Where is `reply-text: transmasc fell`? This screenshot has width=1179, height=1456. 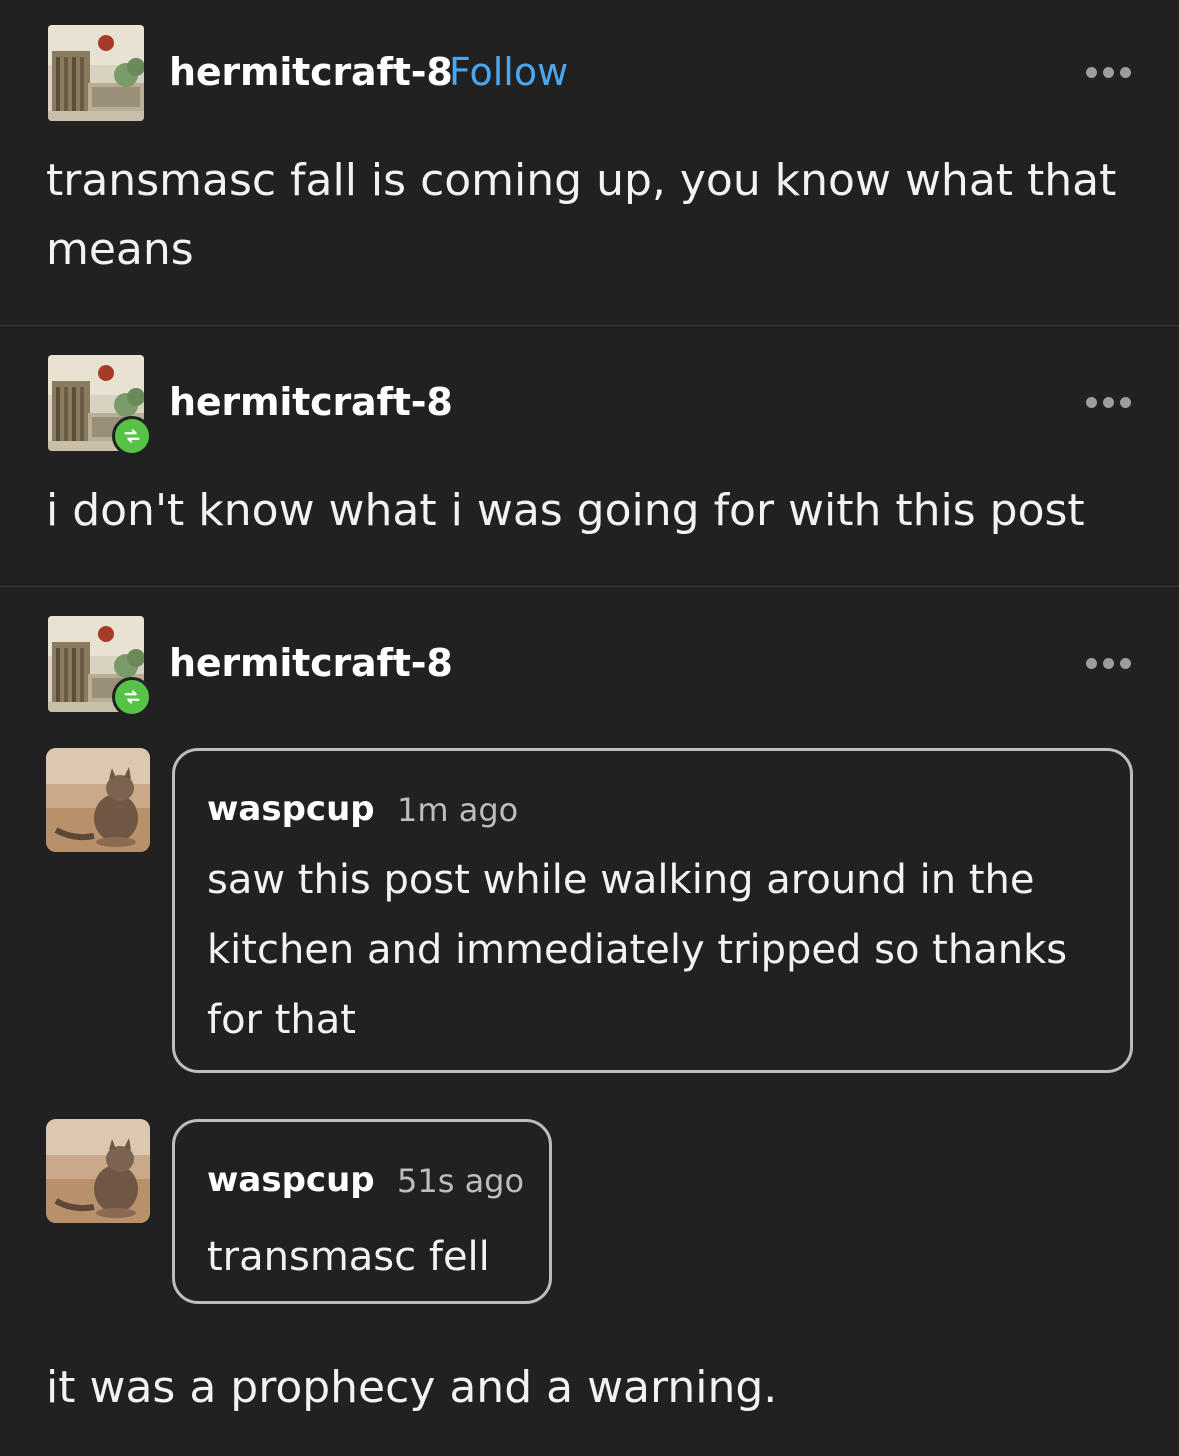 reply-text: transmasc fell is located at coordinates (348, 1257).